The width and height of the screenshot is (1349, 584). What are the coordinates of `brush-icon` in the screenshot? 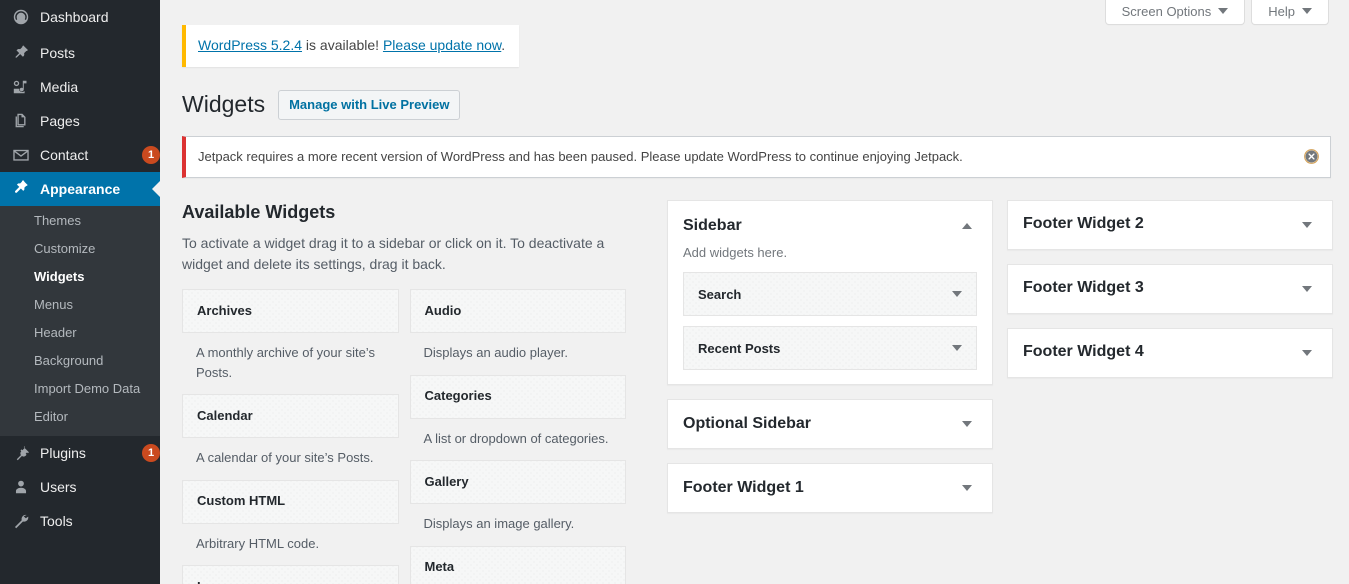 It's located at (21, 189).